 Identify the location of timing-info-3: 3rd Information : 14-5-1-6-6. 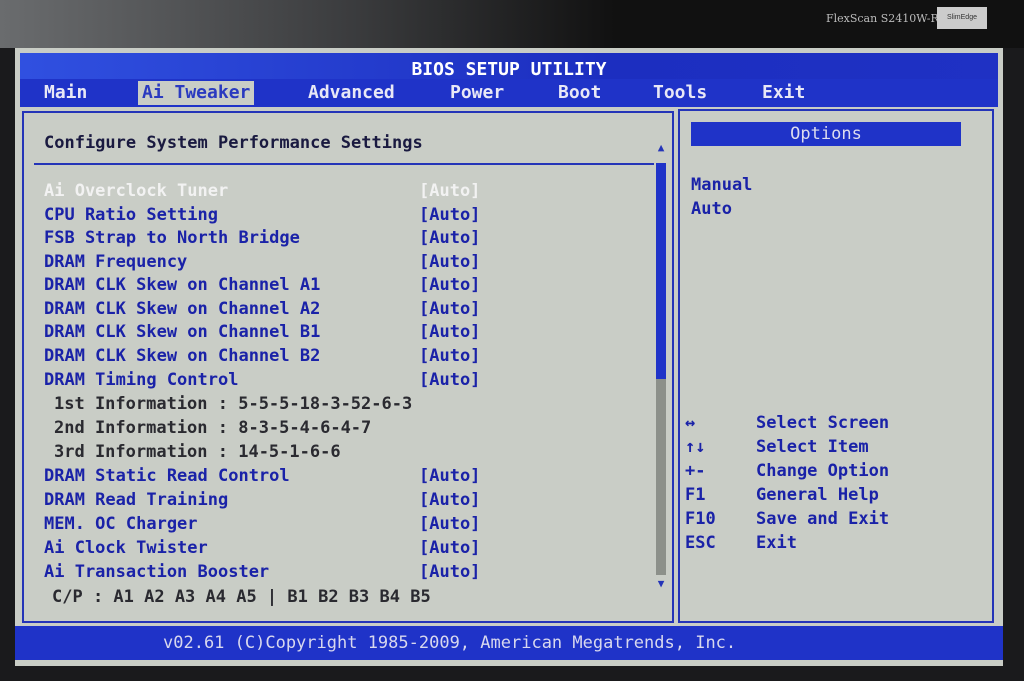
(197, 452).